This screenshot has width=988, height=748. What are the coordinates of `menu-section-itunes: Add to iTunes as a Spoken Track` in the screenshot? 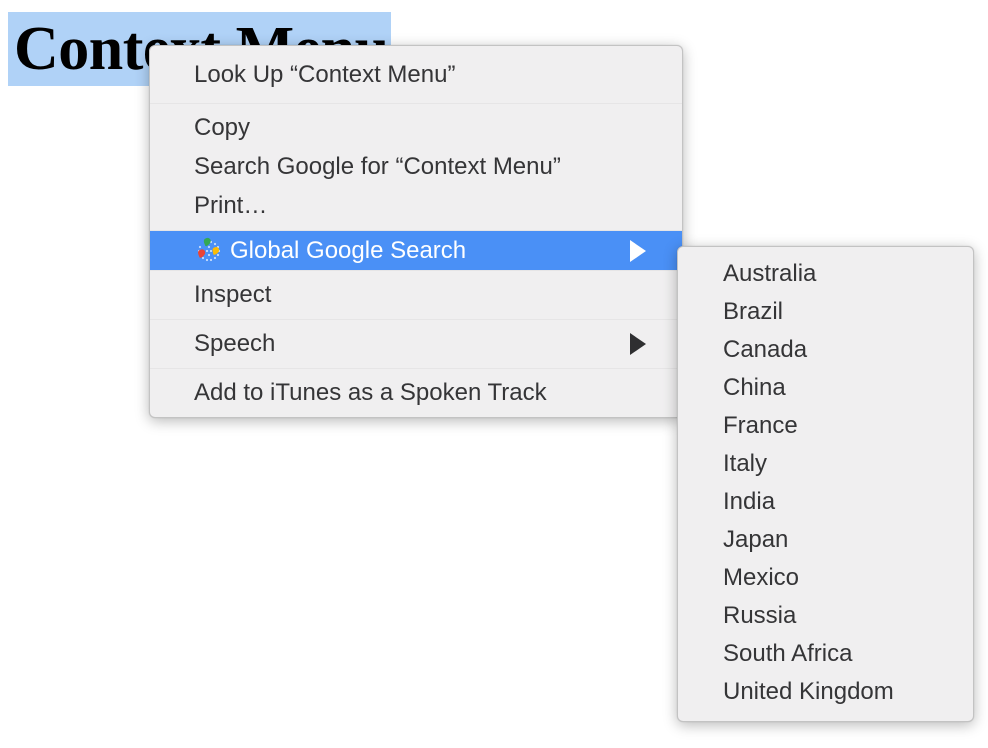 It's located at (416, 393).